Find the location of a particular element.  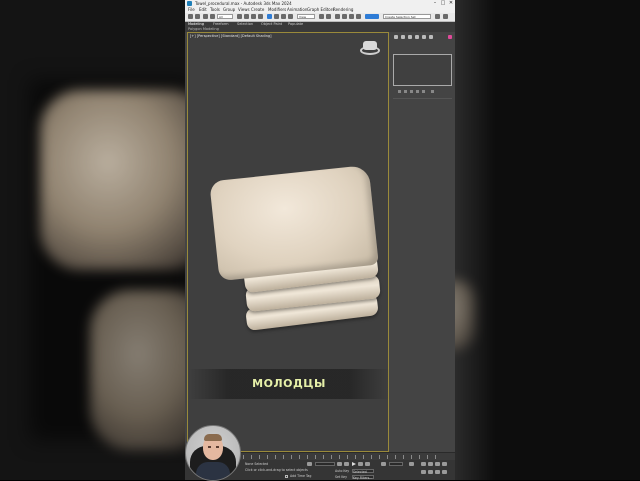

play-icon is located at coordinates (354, 464).